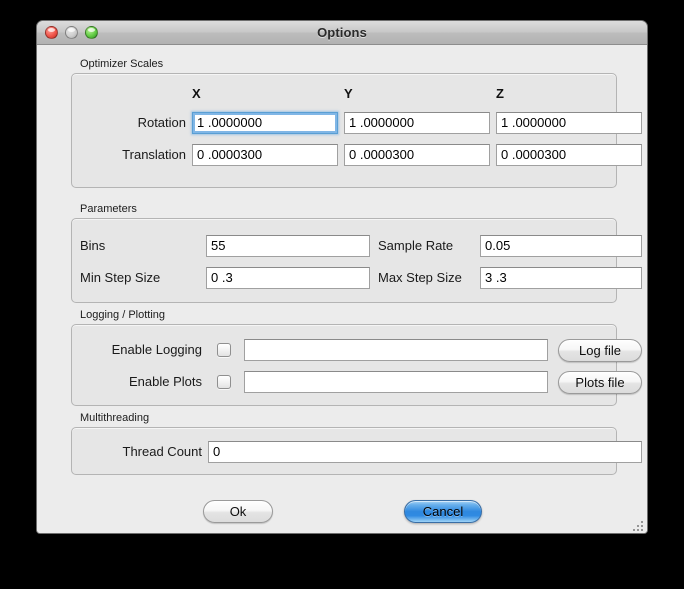  I want to click on log-file-button: Log file, so click(600, 350).